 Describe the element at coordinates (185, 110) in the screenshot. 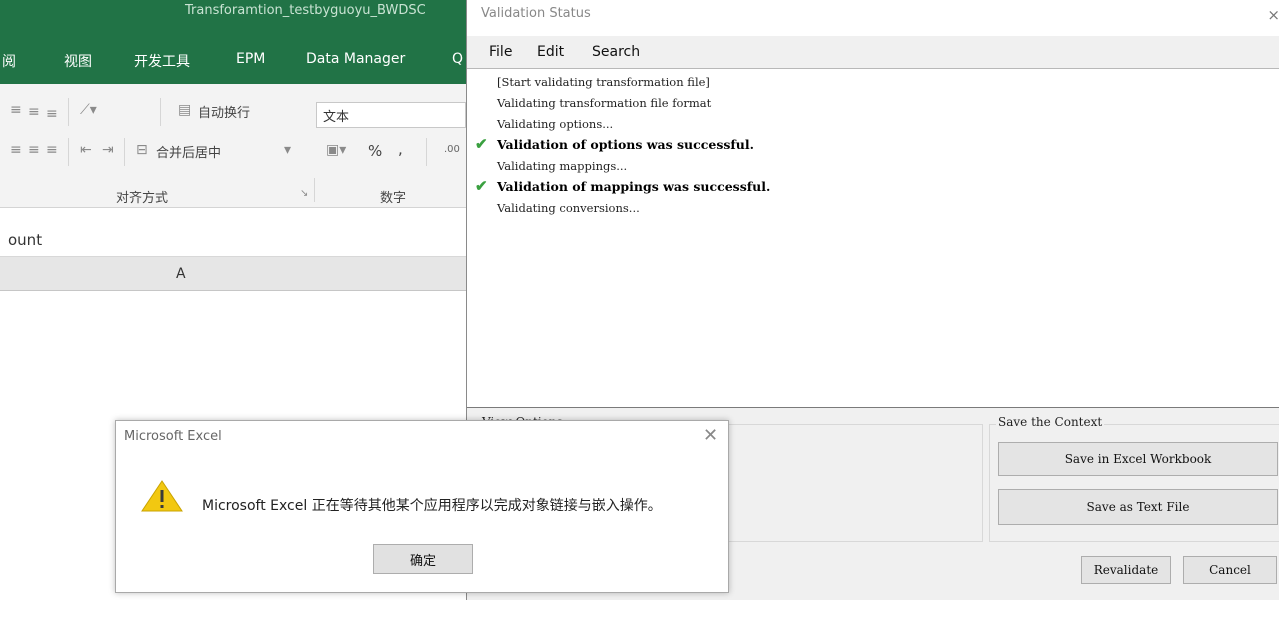

I see `wrap-text-icon: ▤` at that location.